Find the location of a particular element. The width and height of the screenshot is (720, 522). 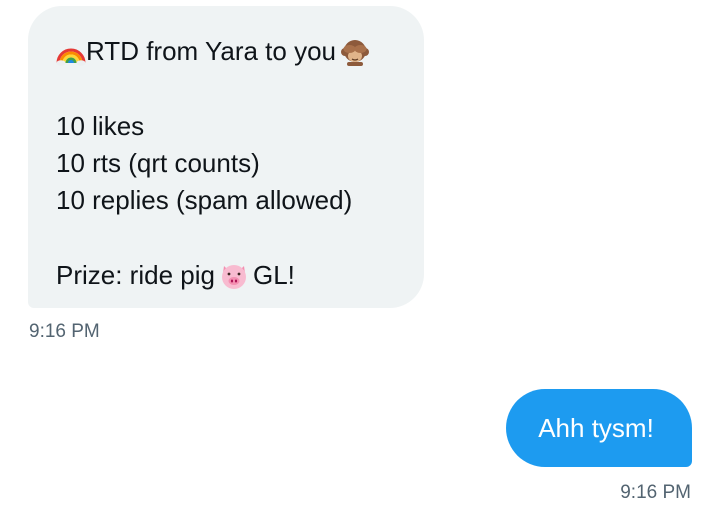

message-line-replies: 10 replies (spam allowed) is located at coordinates (204, 200).